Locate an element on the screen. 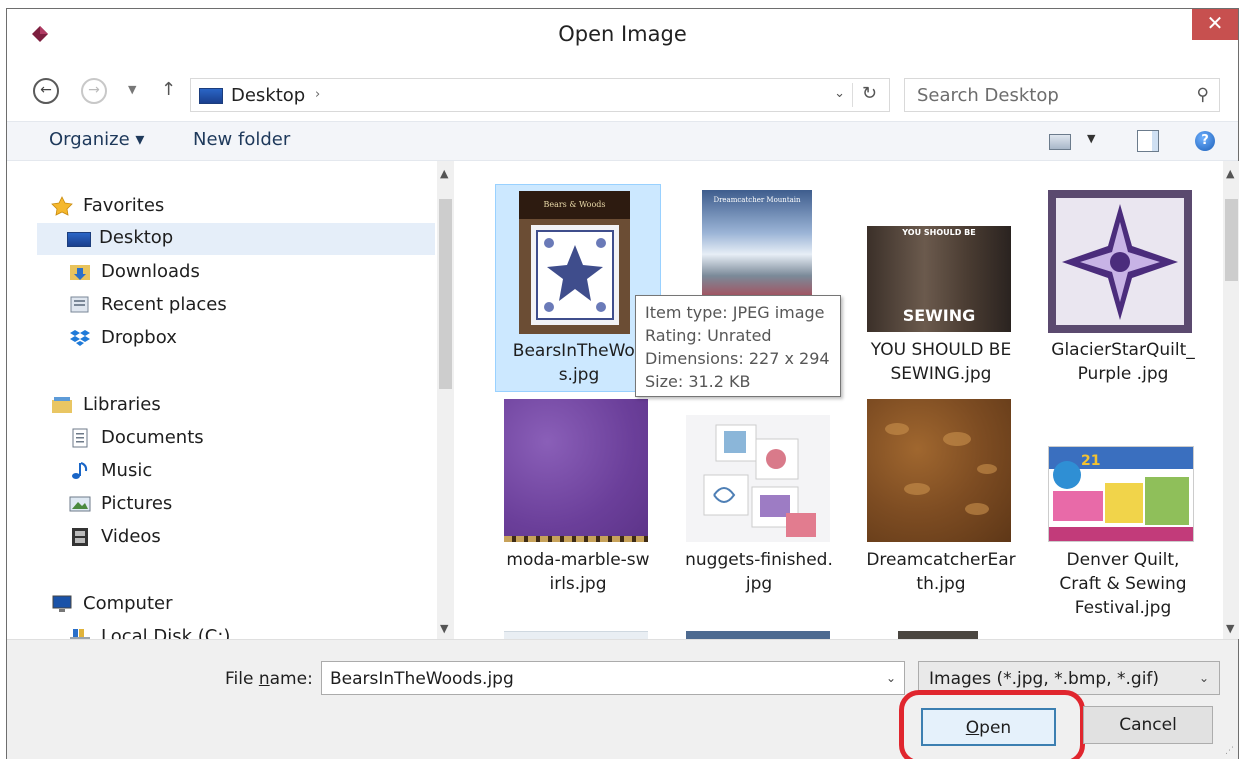  change-view-icon is located at coordinates (1060, 142).